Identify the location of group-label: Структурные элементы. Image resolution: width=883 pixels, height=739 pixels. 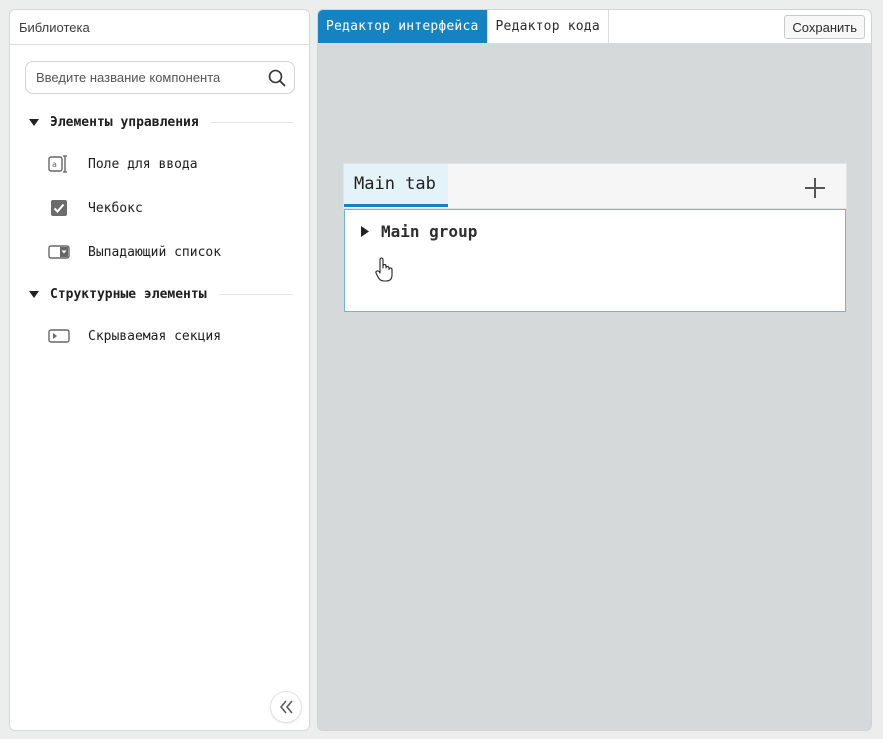
(128, 294).